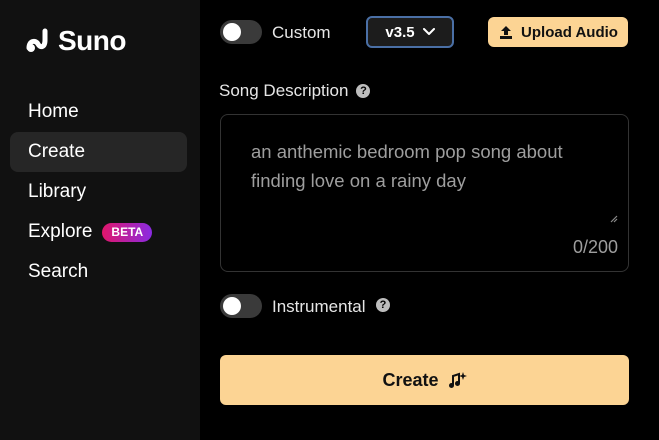 The height and width of the screenshot is (440, 659). Describe the element at coordinates (595, 247) in the screenshot. I see `char-count: 0/200` at that location.